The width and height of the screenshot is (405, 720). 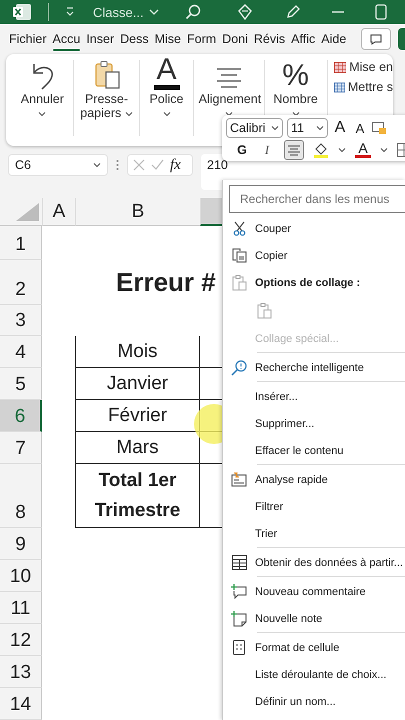 What do you see at coordinates (21, 544) in the screenshot?
I see `row-header: 9` at bounding box center [21, 544].